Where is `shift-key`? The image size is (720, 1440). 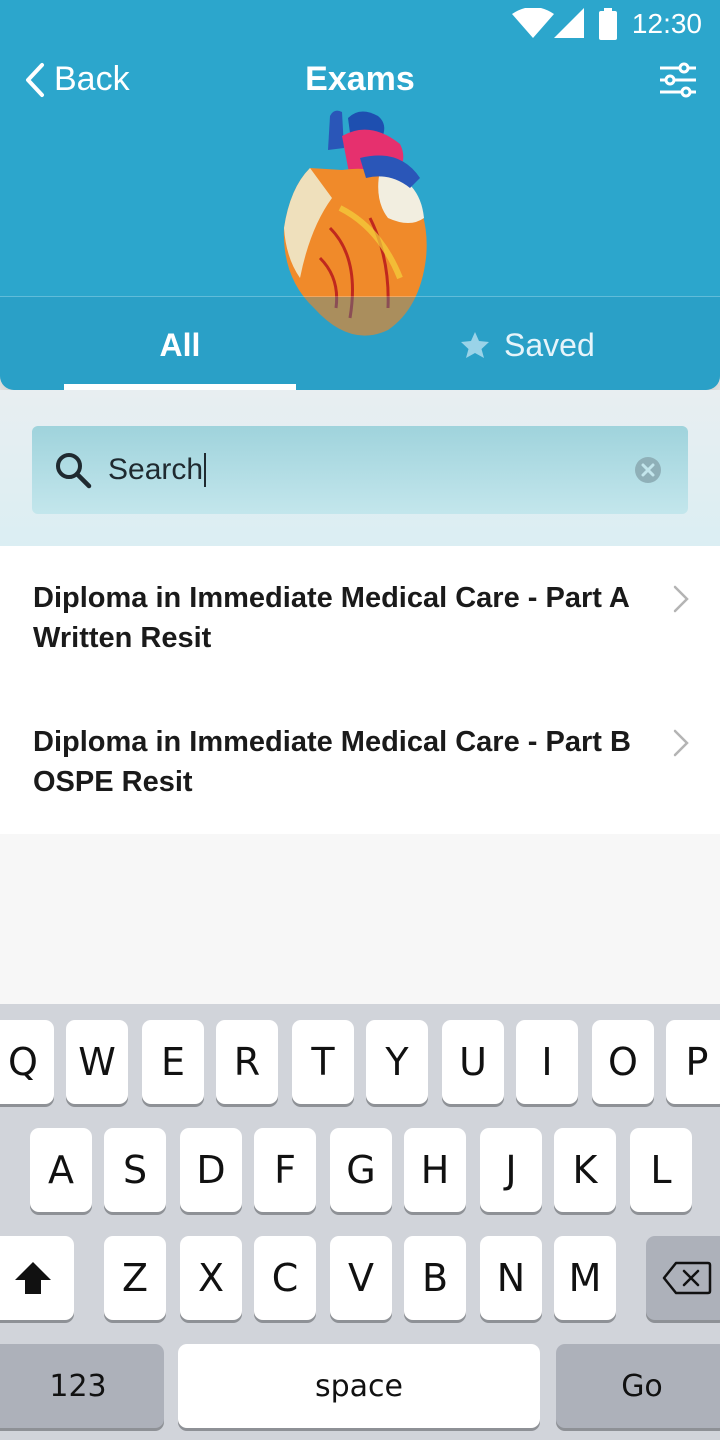 shift-key is located at coordinates (37, 1278).